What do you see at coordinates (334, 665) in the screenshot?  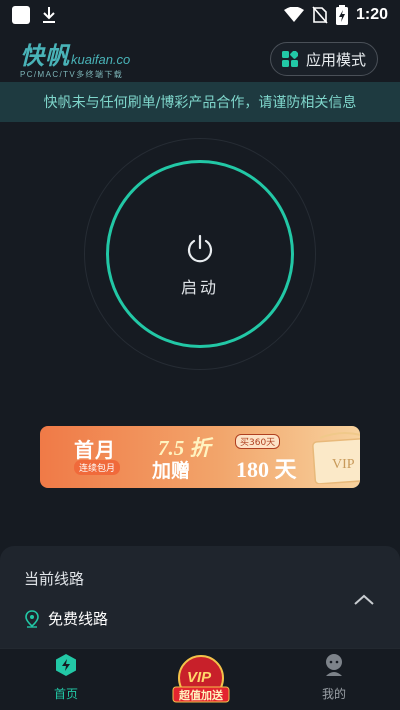 I see `profile-icon` at bounding box center [334, 665].